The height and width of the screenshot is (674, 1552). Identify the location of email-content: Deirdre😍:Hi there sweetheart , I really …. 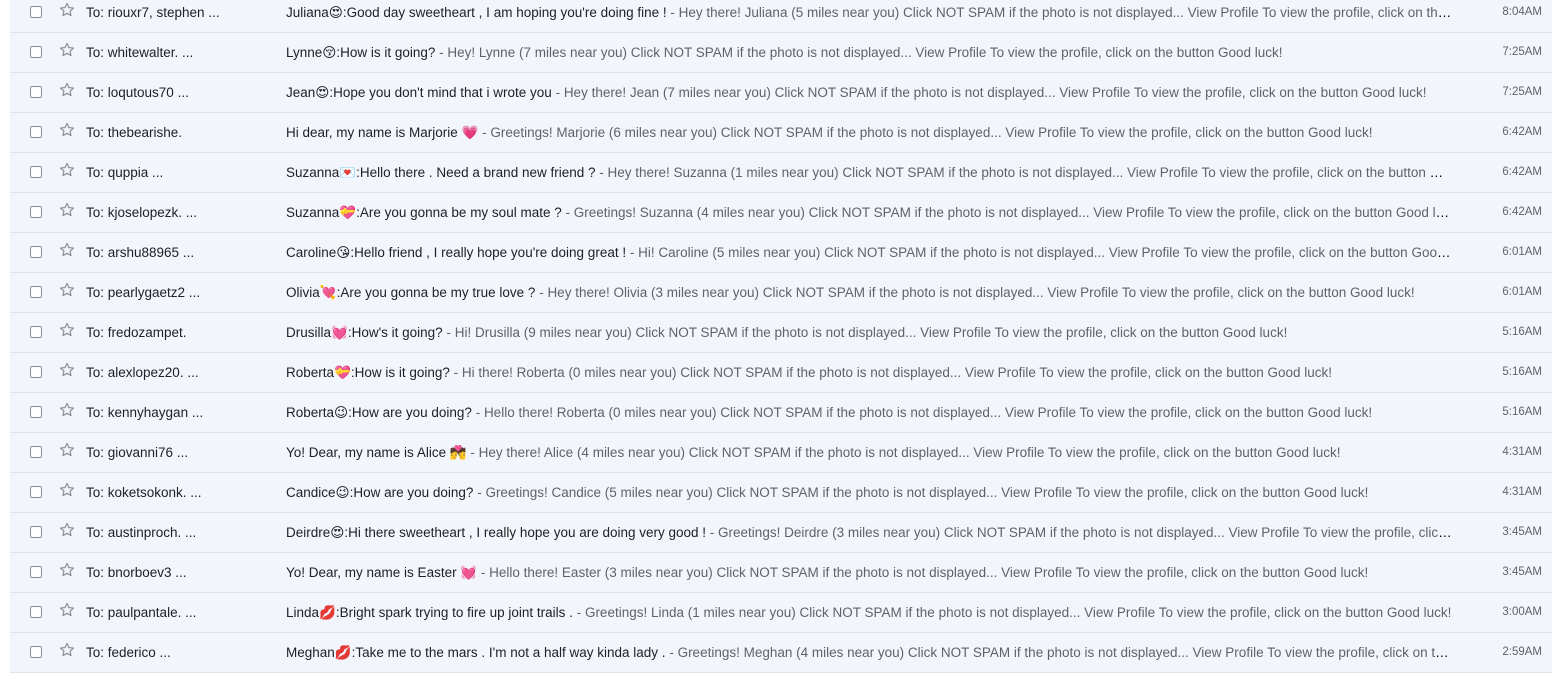
(869, 532).